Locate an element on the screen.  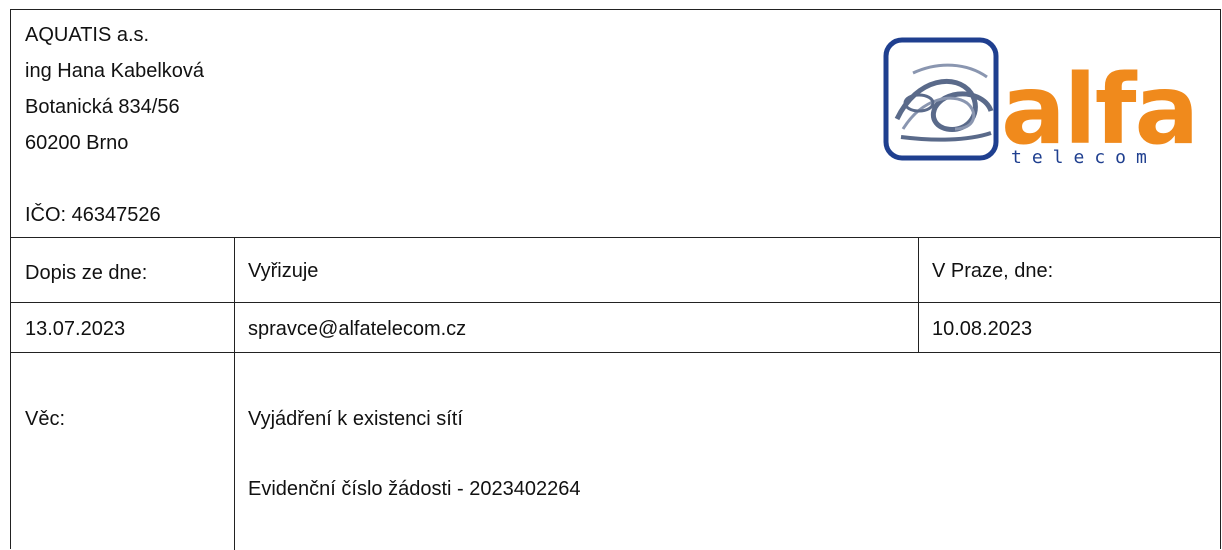
alfa-telecom-logo: alfa telecom is located at coordinates (1041, 102).